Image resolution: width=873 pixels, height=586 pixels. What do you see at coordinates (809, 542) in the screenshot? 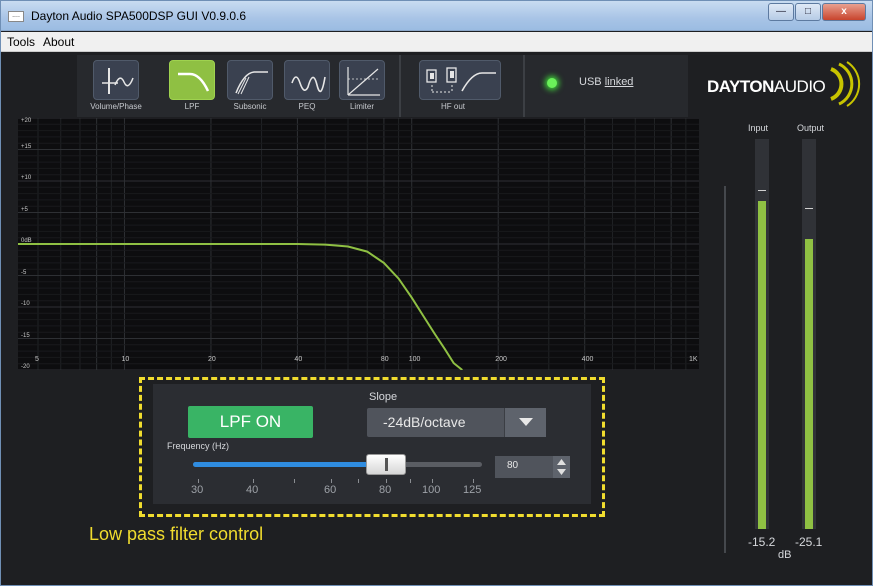
I see `output-level-value: -25.1` at bounding box center [809, 542].